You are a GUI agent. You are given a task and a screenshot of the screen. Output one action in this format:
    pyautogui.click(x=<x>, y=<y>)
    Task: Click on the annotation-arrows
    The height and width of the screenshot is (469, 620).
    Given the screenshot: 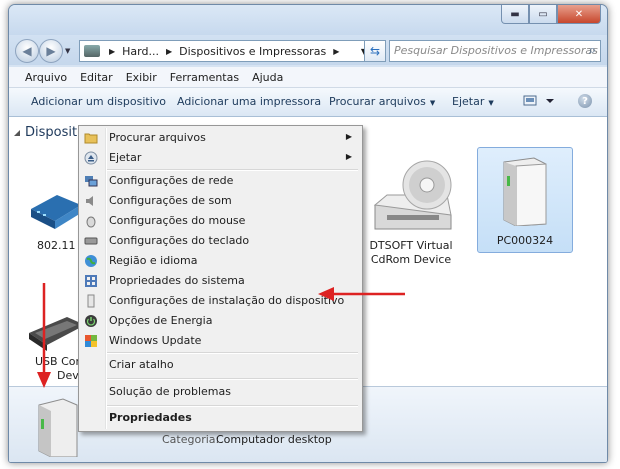 What is the action you would take?
    pyautogui.click(x=221, y=335)
    